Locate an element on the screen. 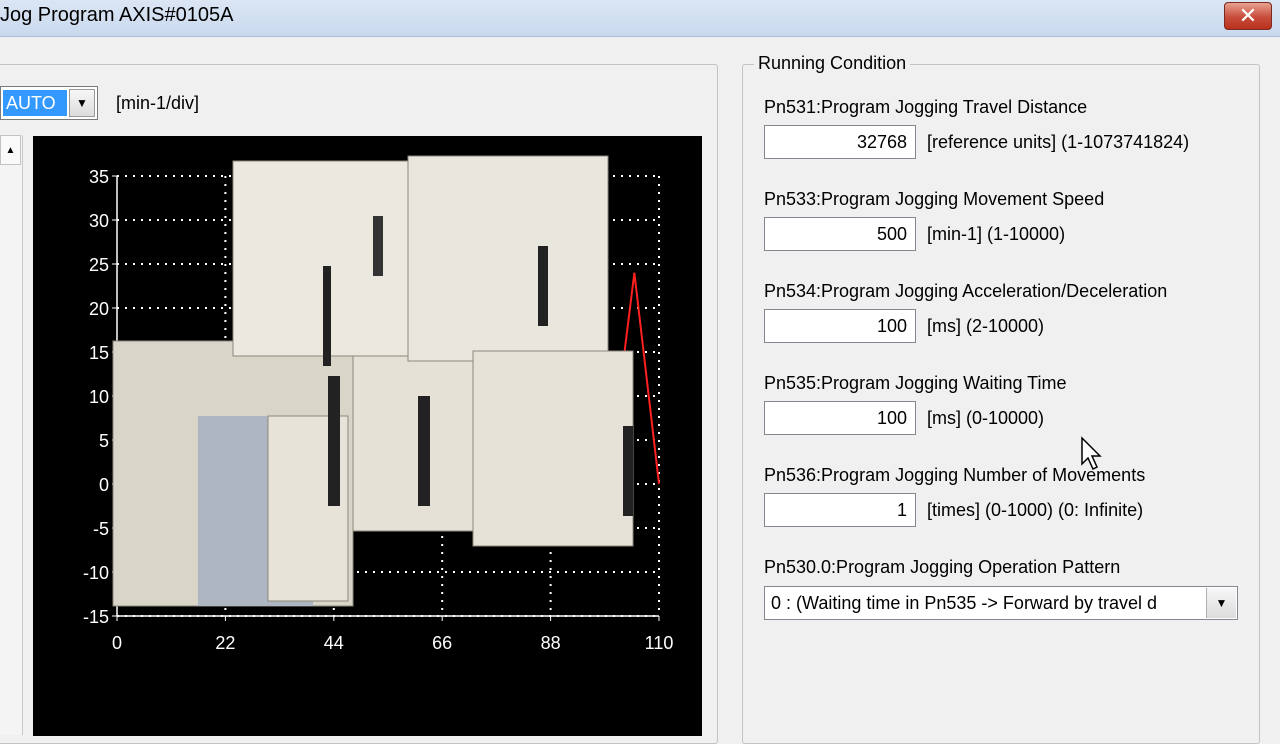 This screenshot has width=1280, height=744. pn536-number-of-movements-input: 1 is located at coordinates (840, 510).